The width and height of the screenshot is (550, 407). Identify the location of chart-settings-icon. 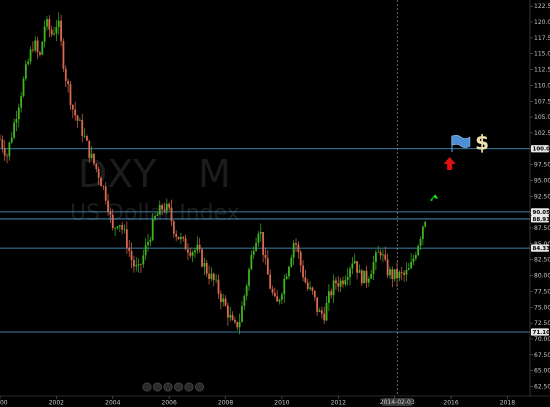
(200, 387).